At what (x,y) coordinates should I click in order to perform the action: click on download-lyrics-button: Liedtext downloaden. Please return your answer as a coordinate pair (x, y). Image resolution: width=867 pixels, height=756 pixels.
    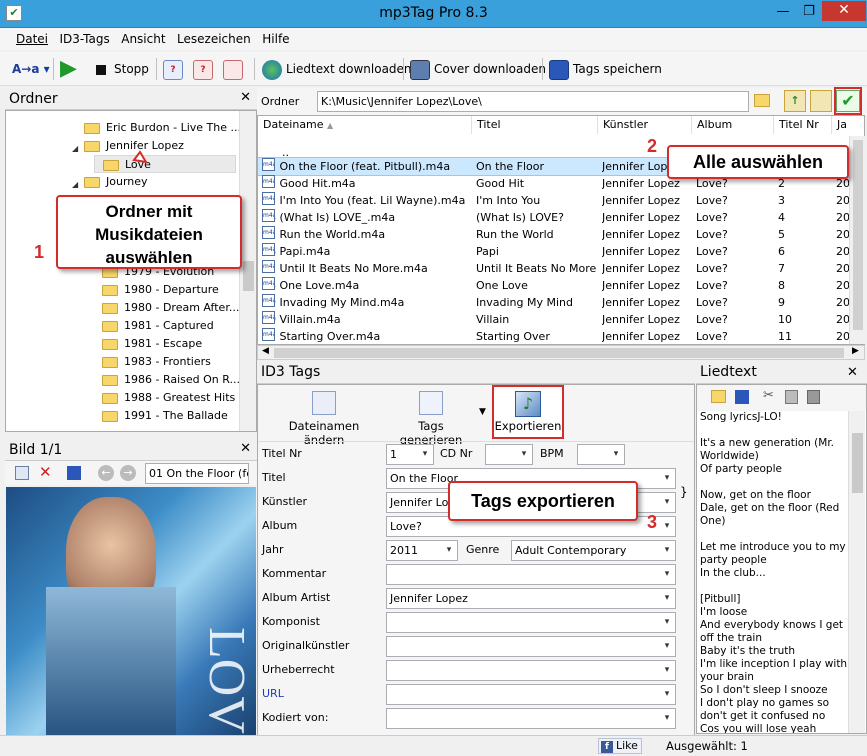
    Looking at the image, I should click on (337, 69).